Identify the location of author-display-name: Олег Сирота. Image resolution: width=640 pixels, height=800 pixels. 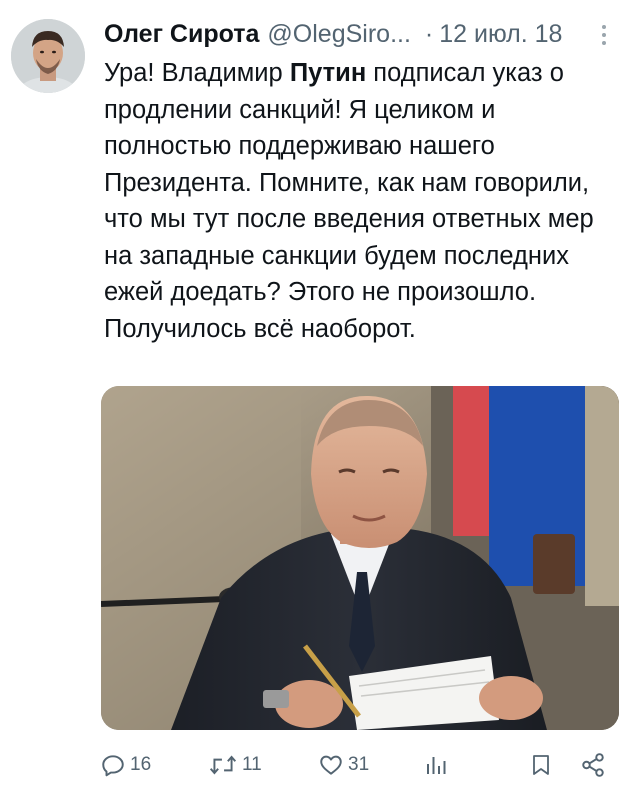
(181, 34).